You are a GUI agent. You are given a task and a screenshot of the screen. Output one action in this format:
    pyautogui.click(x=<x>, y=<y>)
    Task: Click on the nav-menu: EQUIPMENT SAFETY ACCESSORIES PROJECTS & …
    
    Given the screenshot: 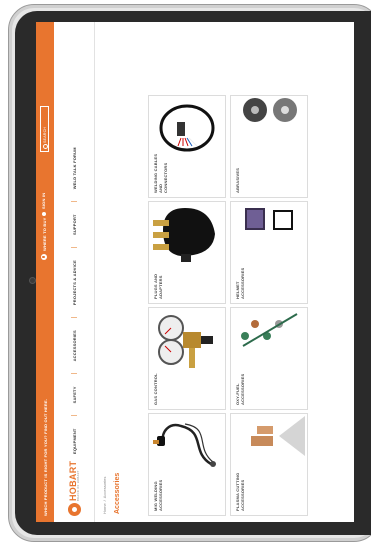 What is the action you would take?
    pyautogui.click(x=74, y=300)
    